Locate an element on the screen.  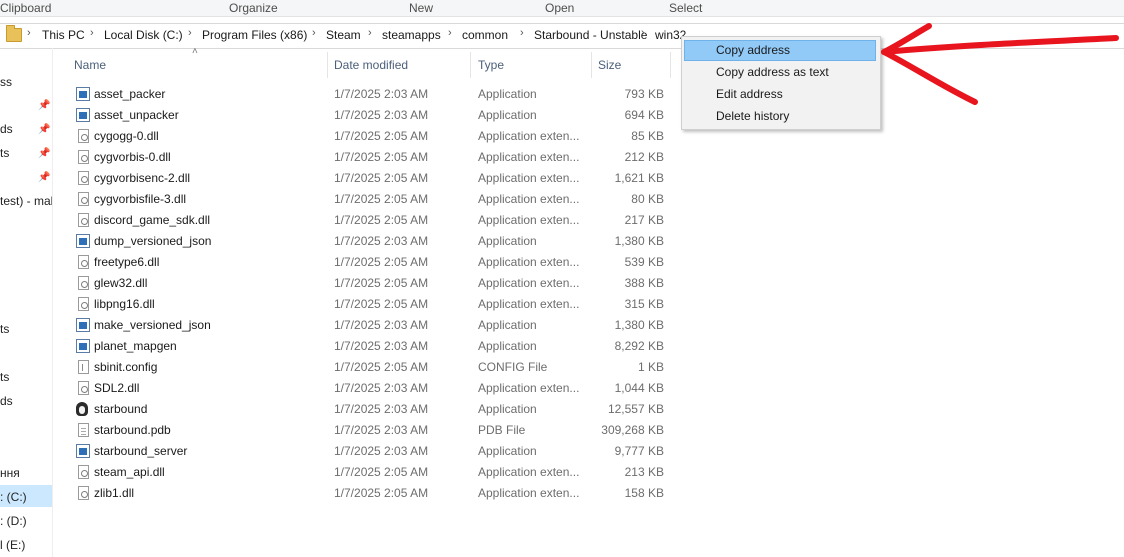
file-name: dump_versioned_json is located at coordinates (153, 241).